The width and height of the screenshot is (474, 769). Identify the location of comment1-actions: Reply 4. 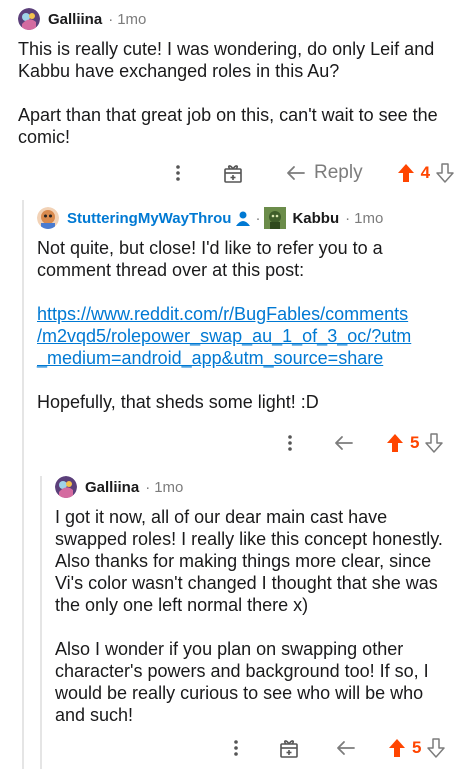
(311, 173).